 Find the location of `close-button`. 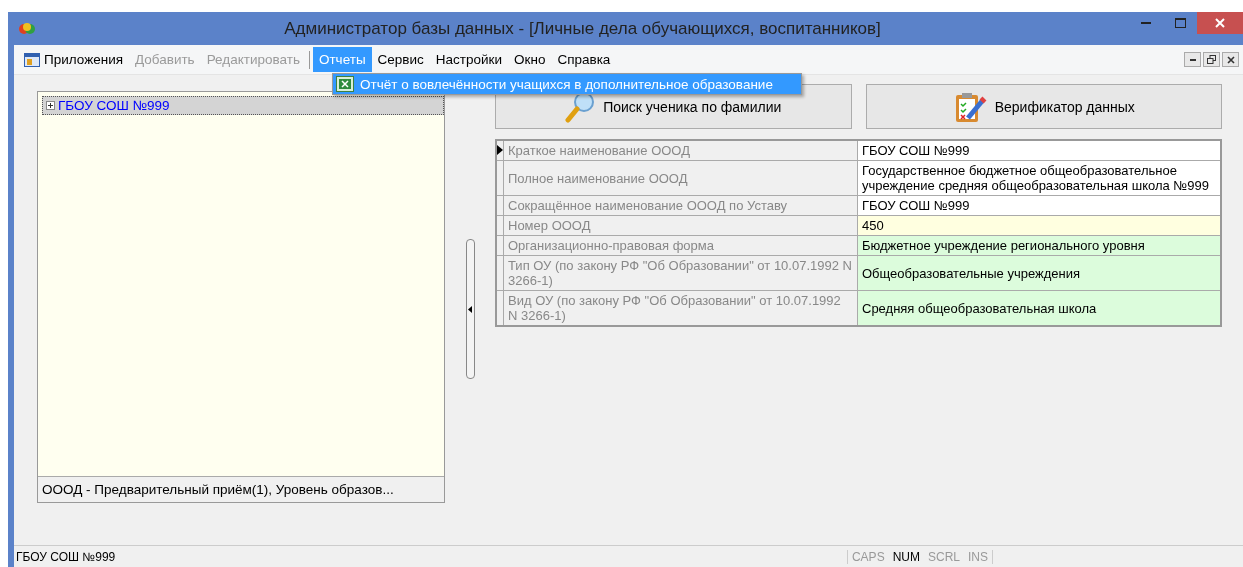

close-button is located at coordinates (1230, 59).